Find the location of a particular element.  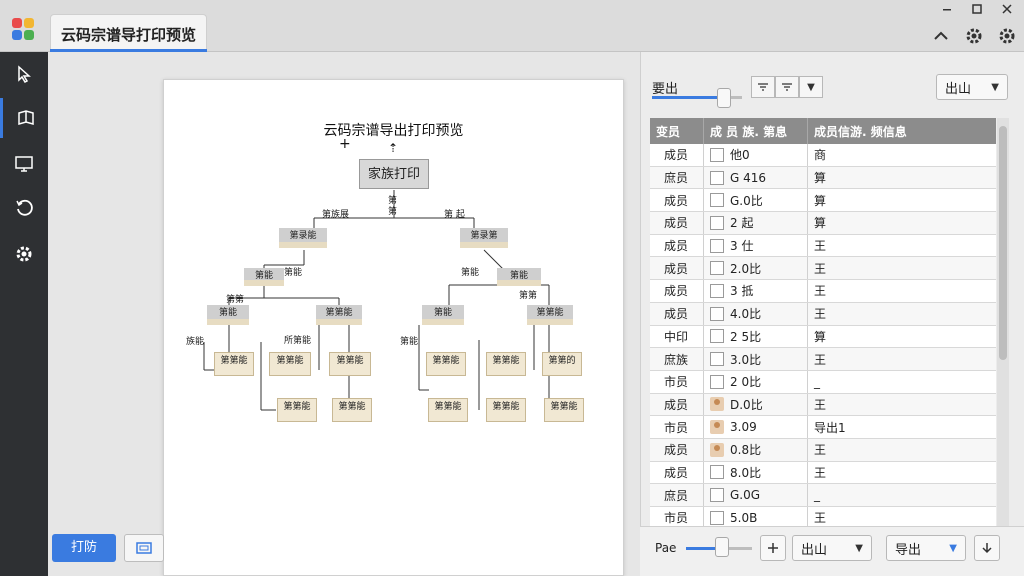

sidebar-item-history is located at coordinates (24, 208).